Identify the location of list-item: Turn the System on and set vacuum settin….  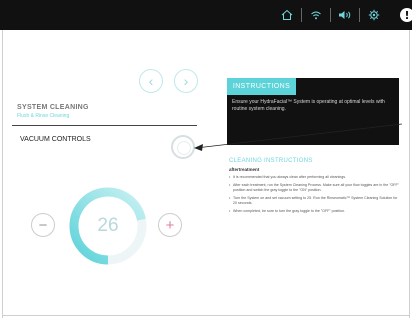
(314, 201).